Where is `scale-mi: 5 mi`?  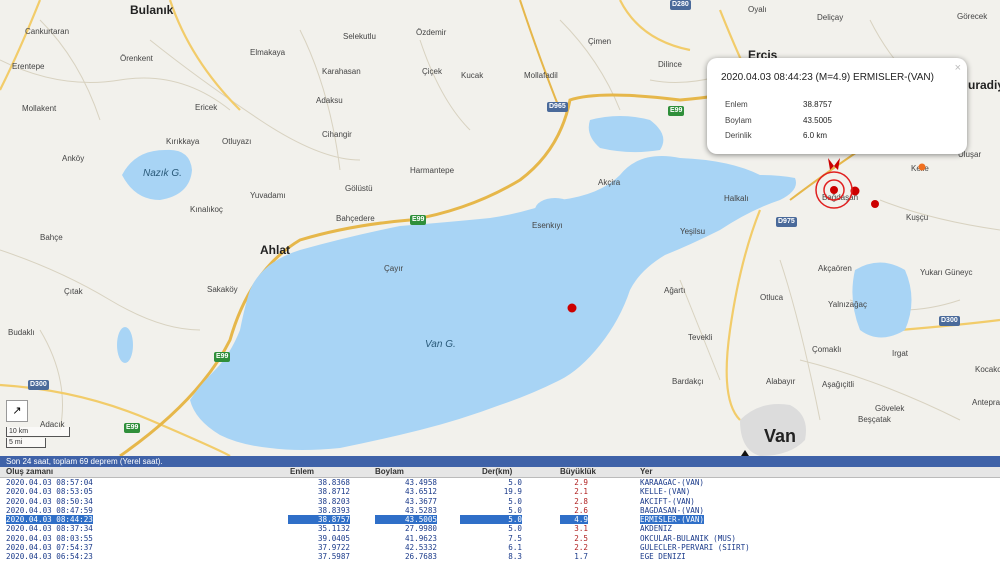 scale-mi: 5 mi is located at coordinates (26, 443).